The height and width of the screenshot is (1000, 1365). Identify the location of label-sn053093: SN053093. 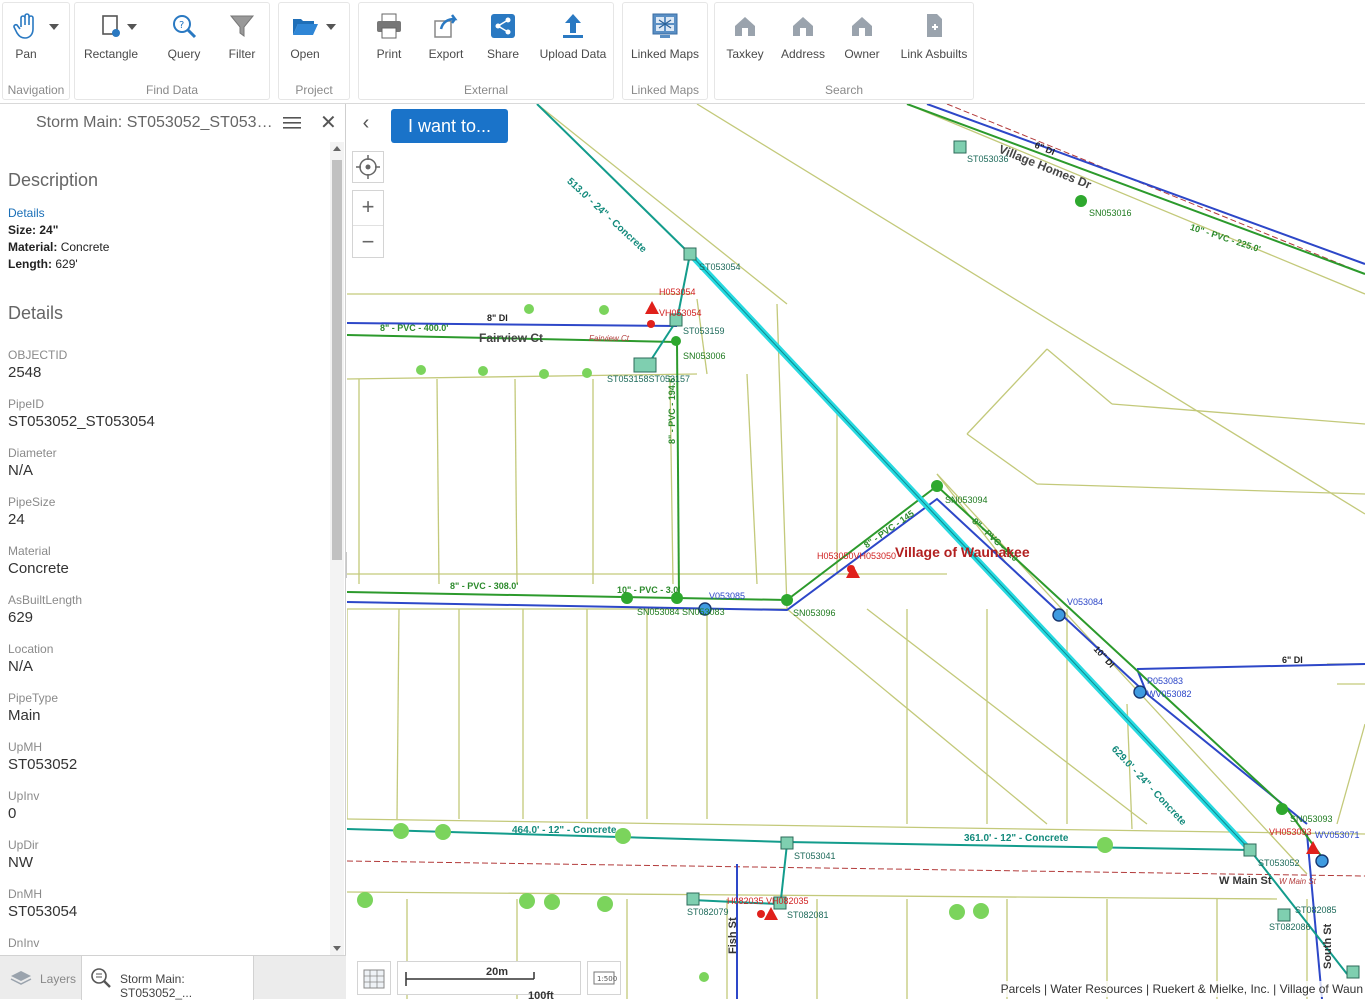
(1311, 819).